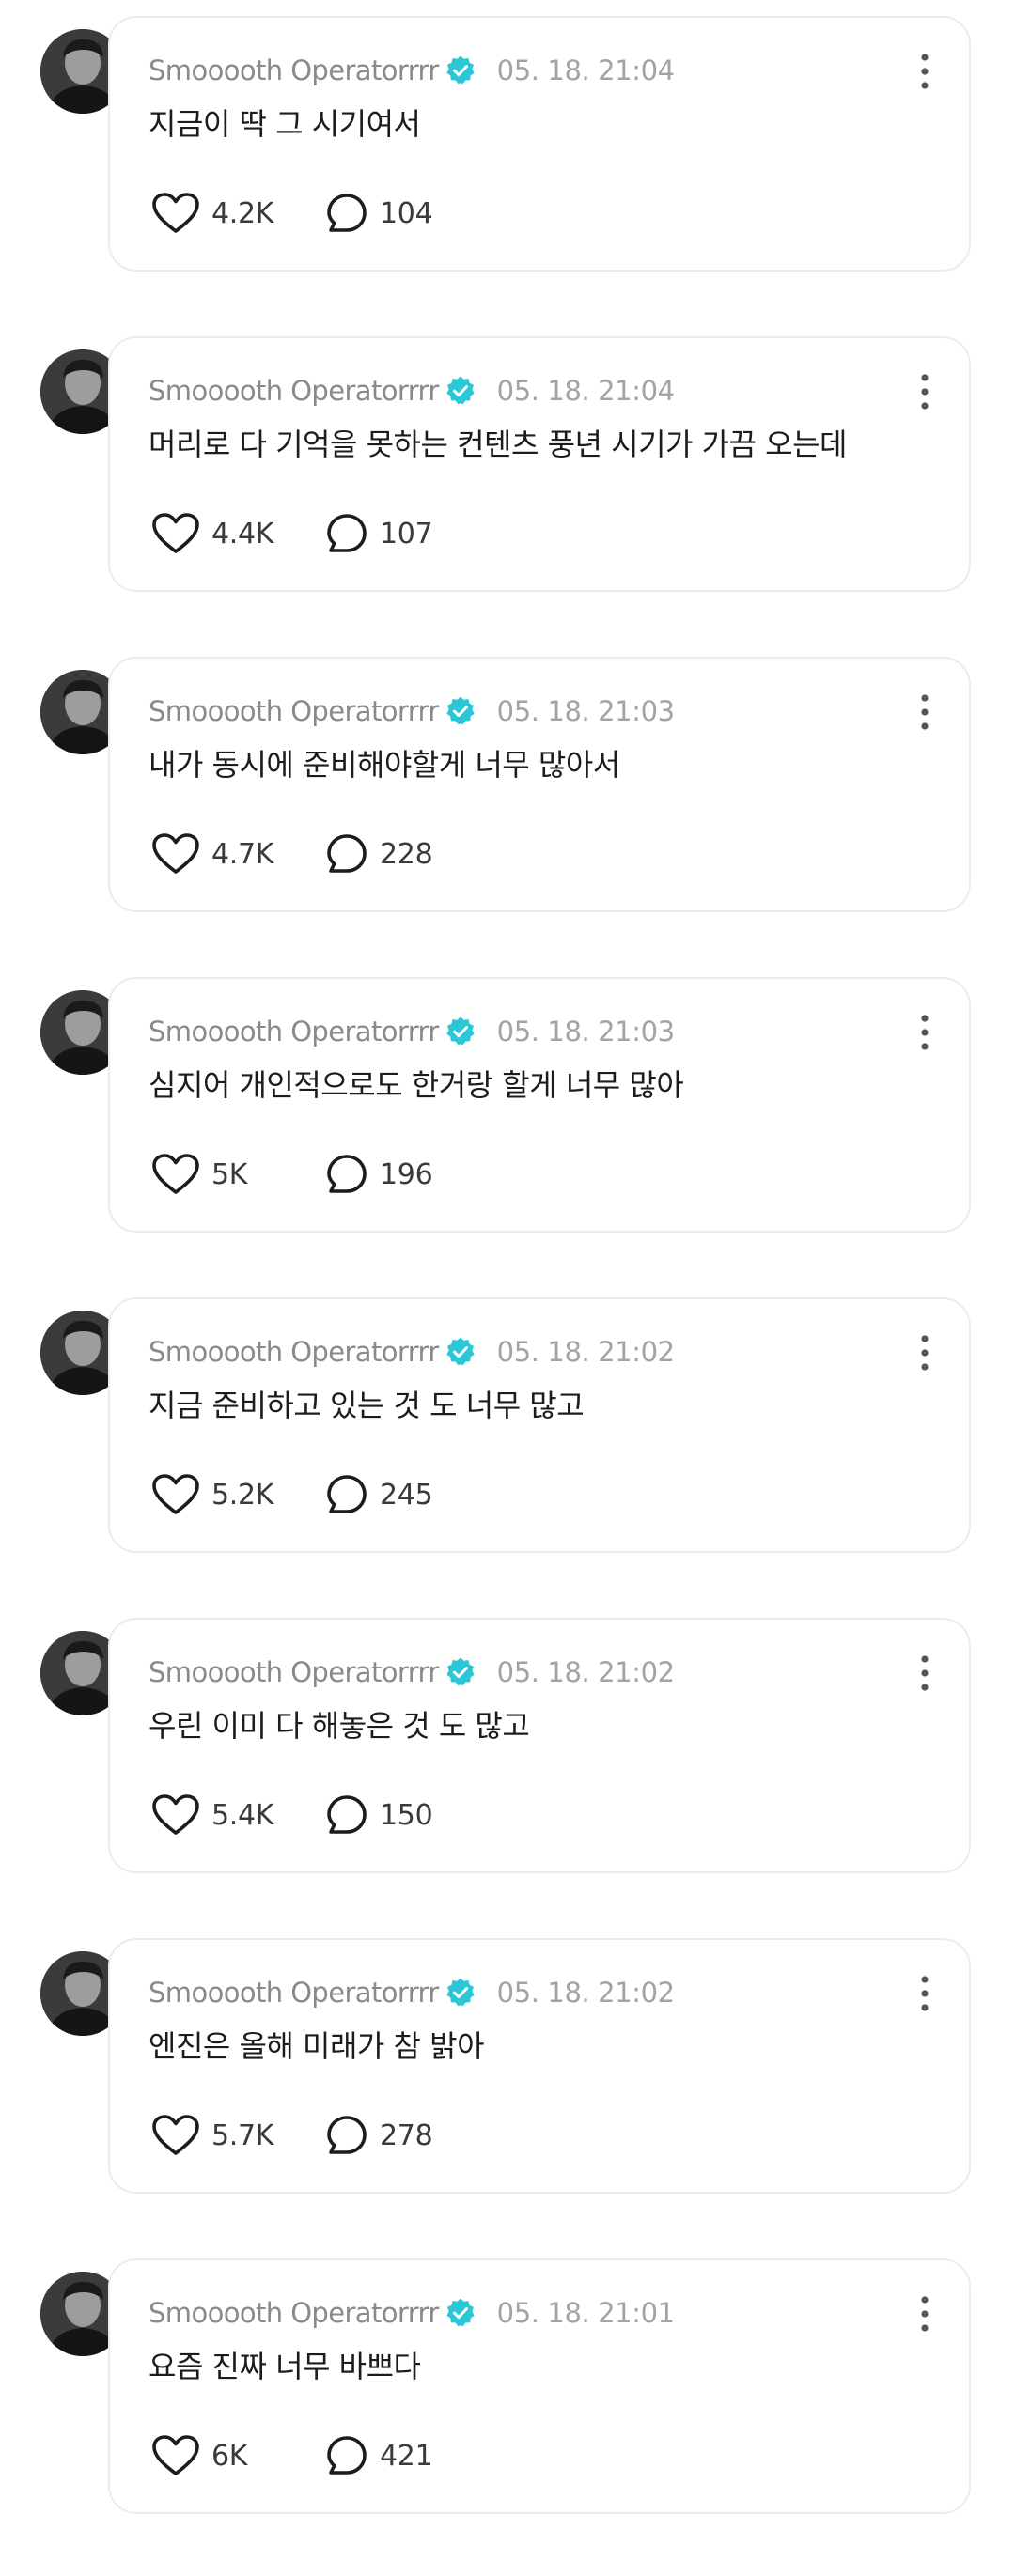 Image resolution: width=1015 pixels, height=2576 pixels. What do you see at coordinates (406, 1495) in the screenshot?
I see `reply-count: 245` at bounding box center [406, 1495].